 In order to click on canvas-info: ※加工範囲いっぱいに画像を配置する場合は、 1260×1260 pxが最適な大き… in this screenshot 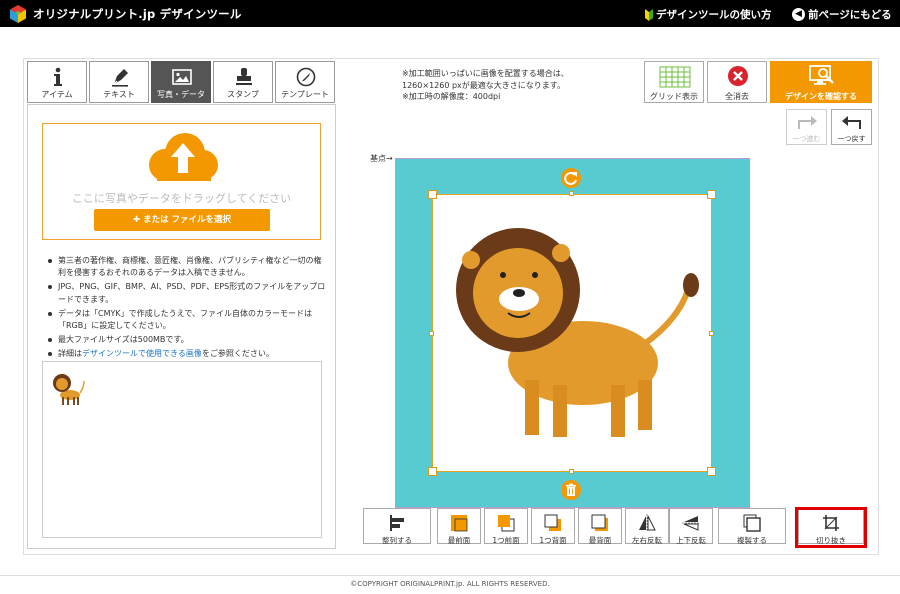, I will do `click(485, 85)`.